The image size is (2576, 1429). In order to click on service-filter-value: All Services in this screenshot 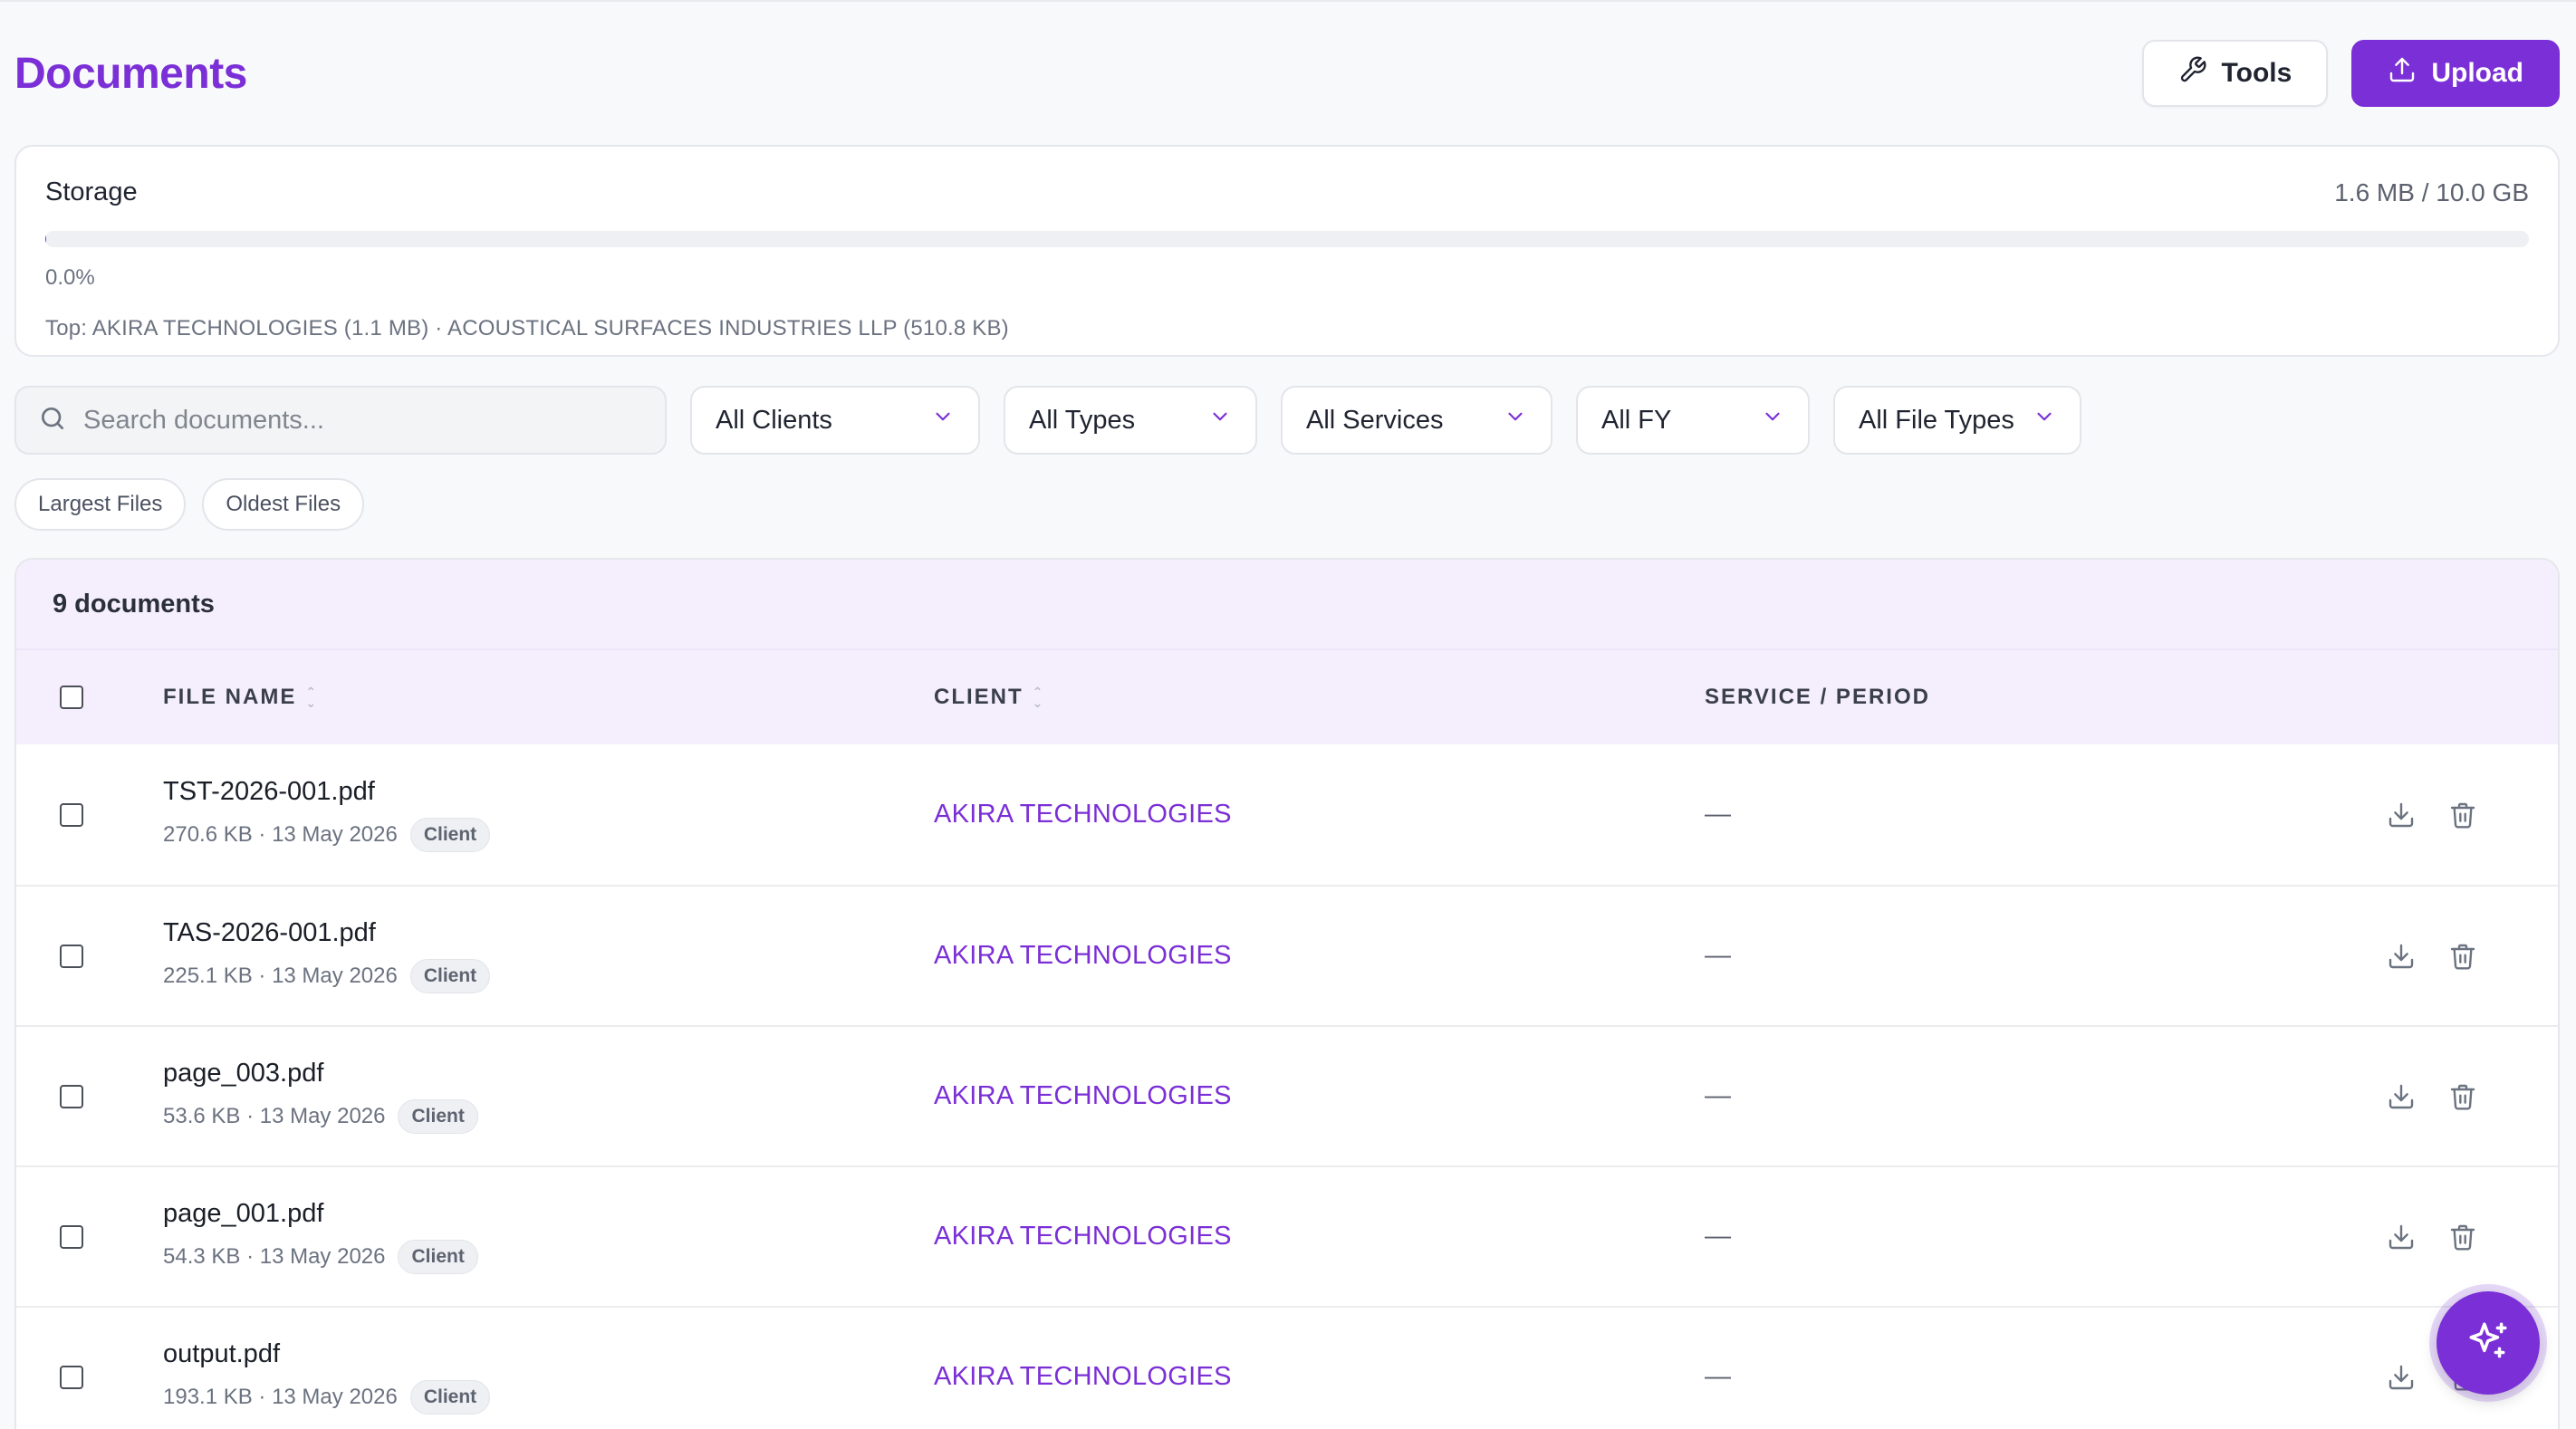, I will do `click(1375, 420)`.